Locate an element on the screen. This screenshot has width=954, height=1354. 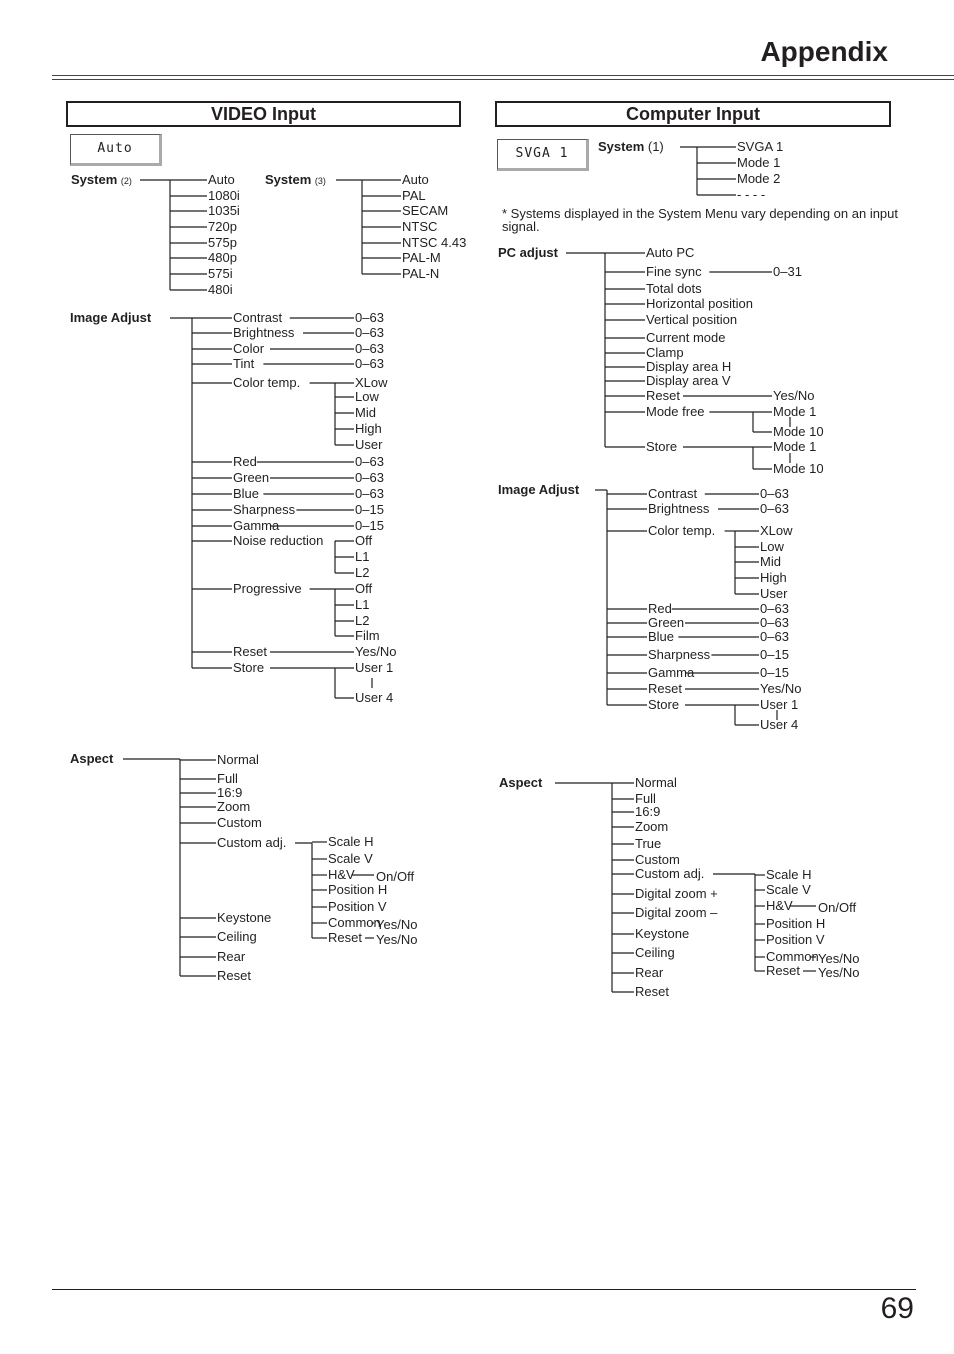
footer-rule is located at coordinates (484, 1289).